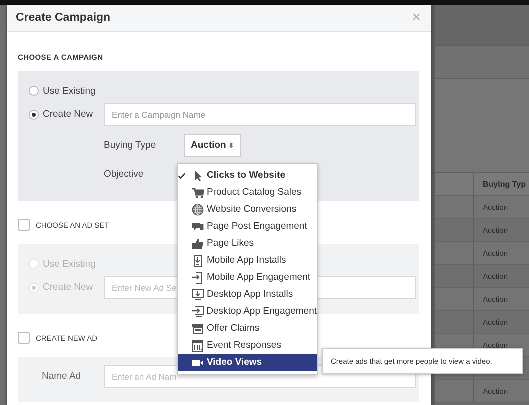 The height and width of the screenshot is (405, 529). What do you see at coordinates (131, 145) in the screenshot?
I see `field-label: Buying Type` at bounding box center [131, 145].